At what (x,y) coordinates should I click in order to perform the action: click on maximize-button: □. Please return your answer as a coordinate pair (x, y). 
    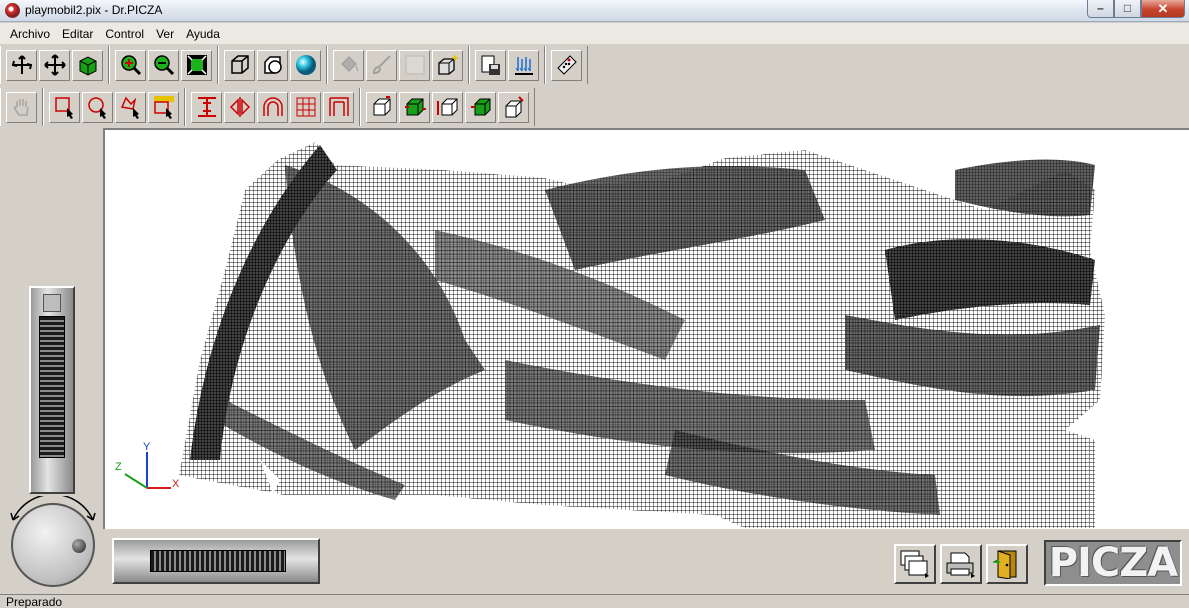
    Looking at the image, I should click on (1127, 9).